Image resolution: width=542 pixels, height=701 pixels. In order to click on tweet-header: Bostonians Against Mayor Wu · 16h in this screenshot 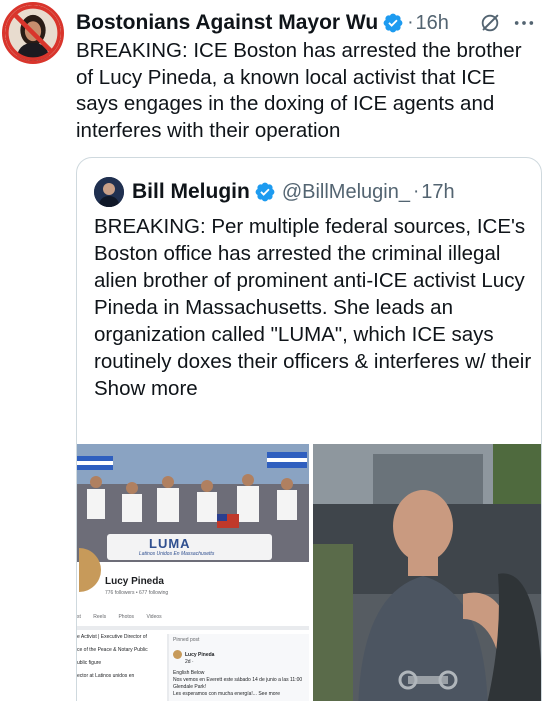, I will do `click(307, 23)`.